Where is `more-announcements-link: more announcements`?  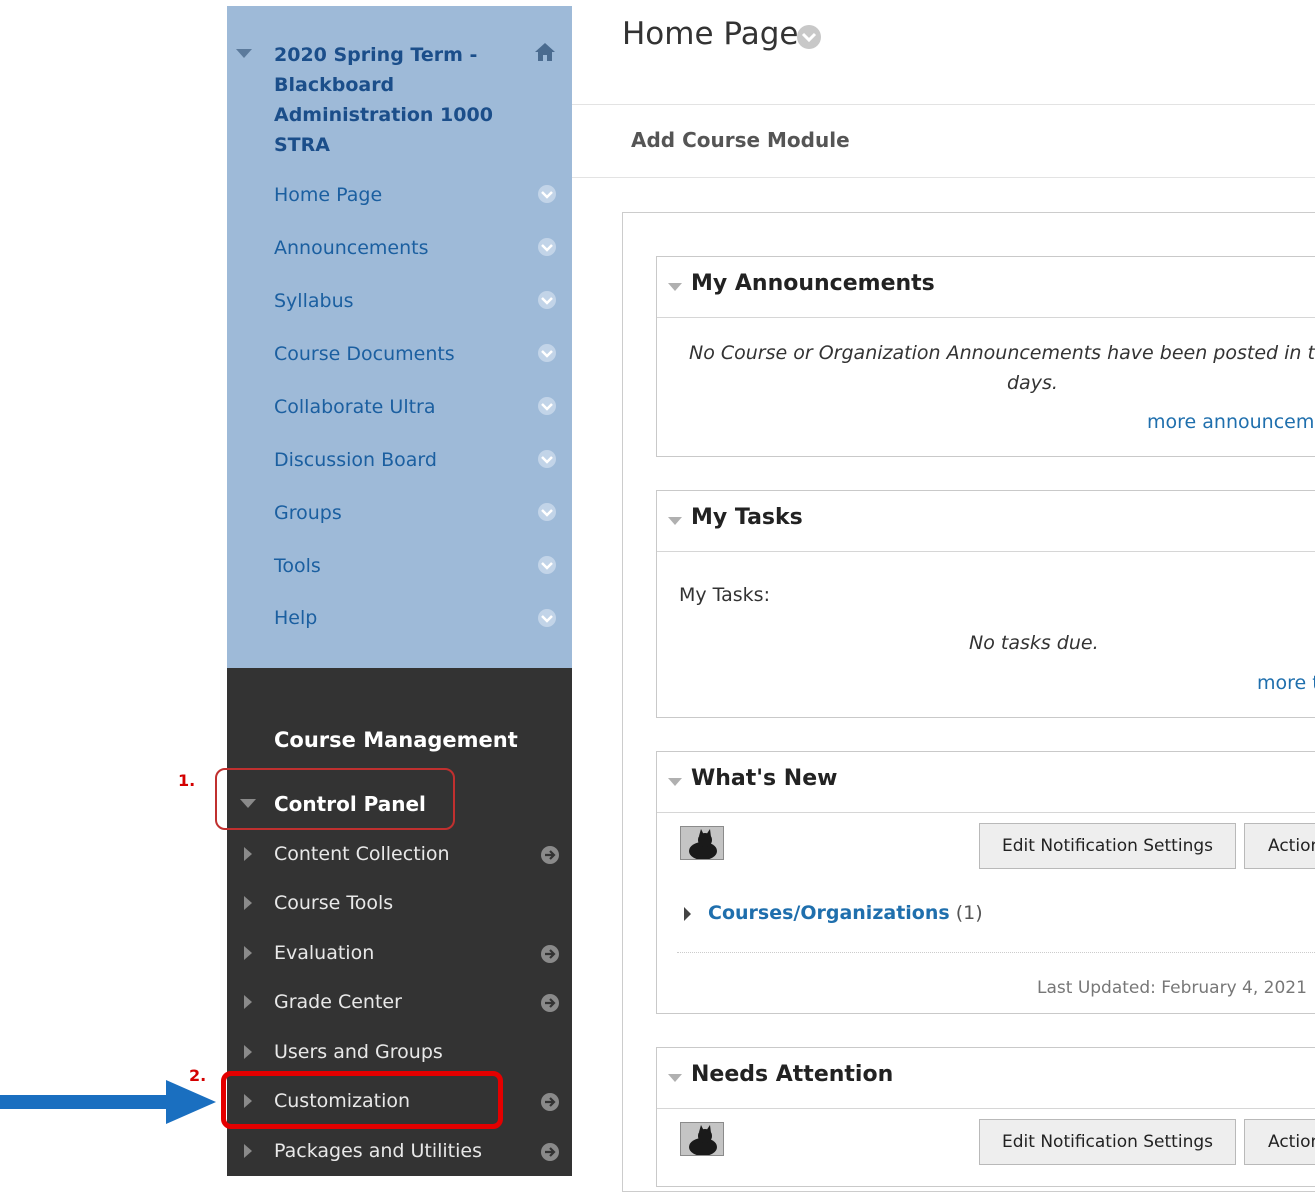
more-announcements-link: more announcements is located at coordinates (1231, 422).